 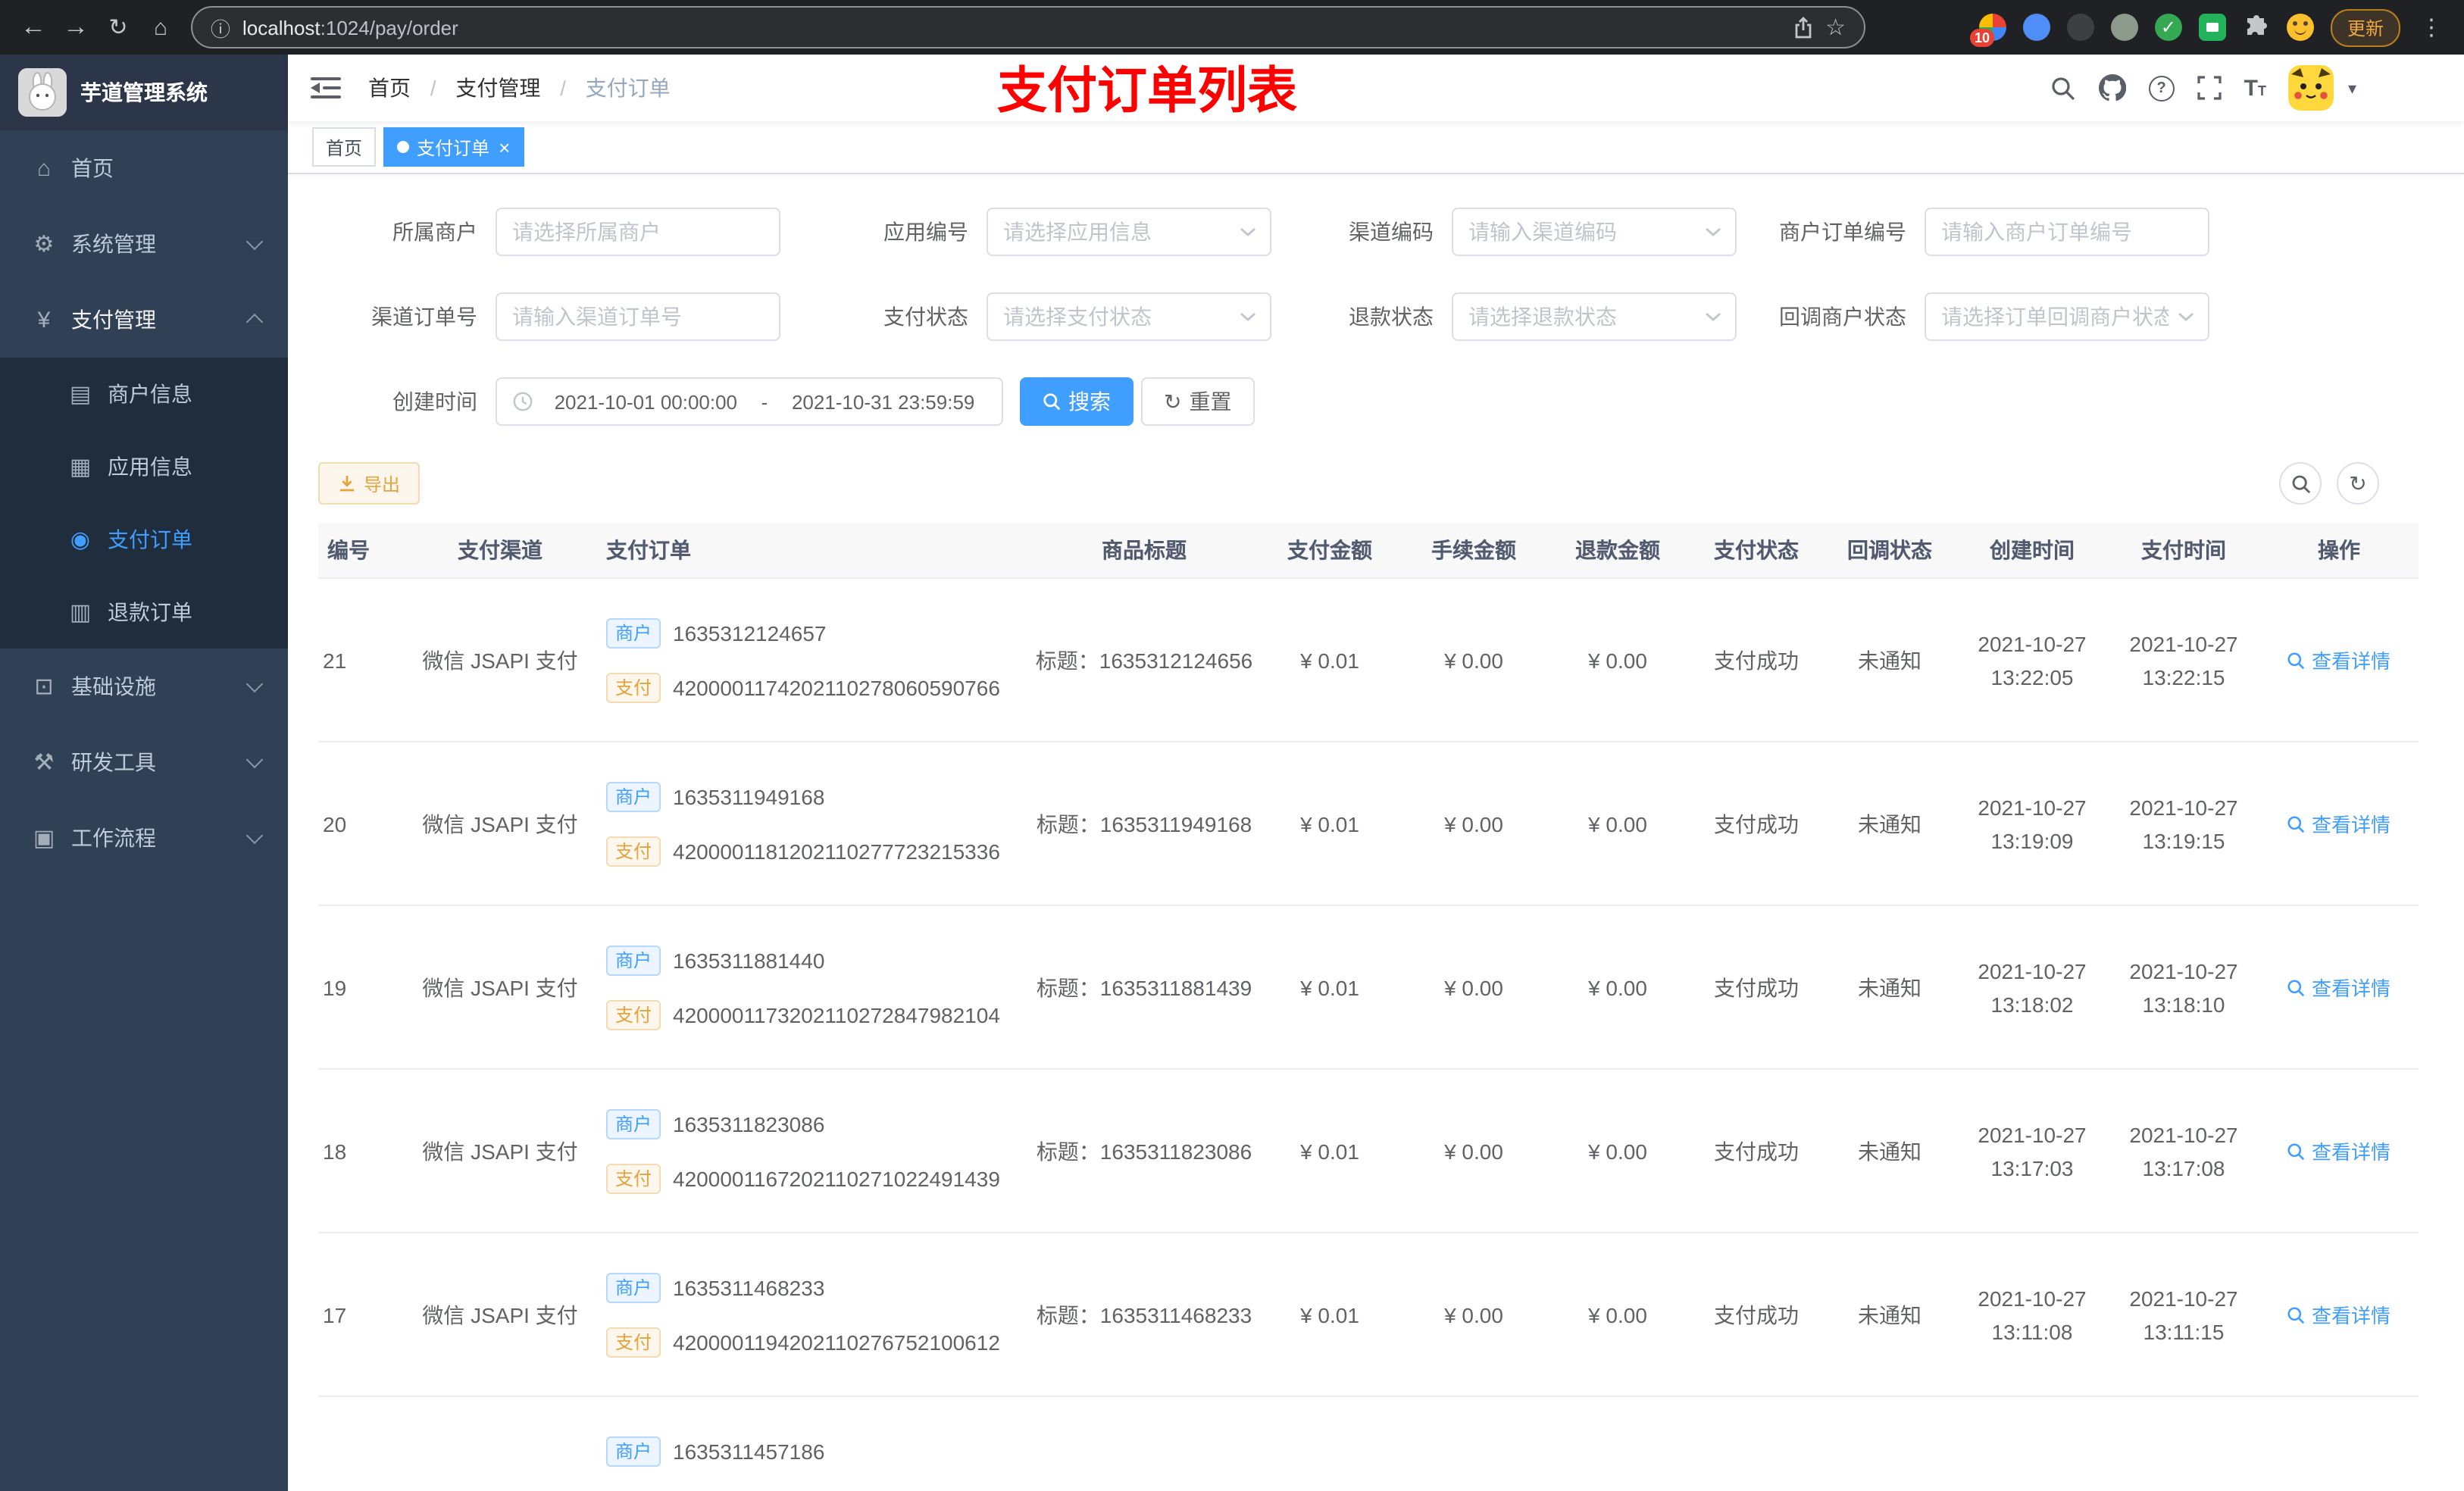 I want to click on channel-order-no-input, so click(x=638, y=317).